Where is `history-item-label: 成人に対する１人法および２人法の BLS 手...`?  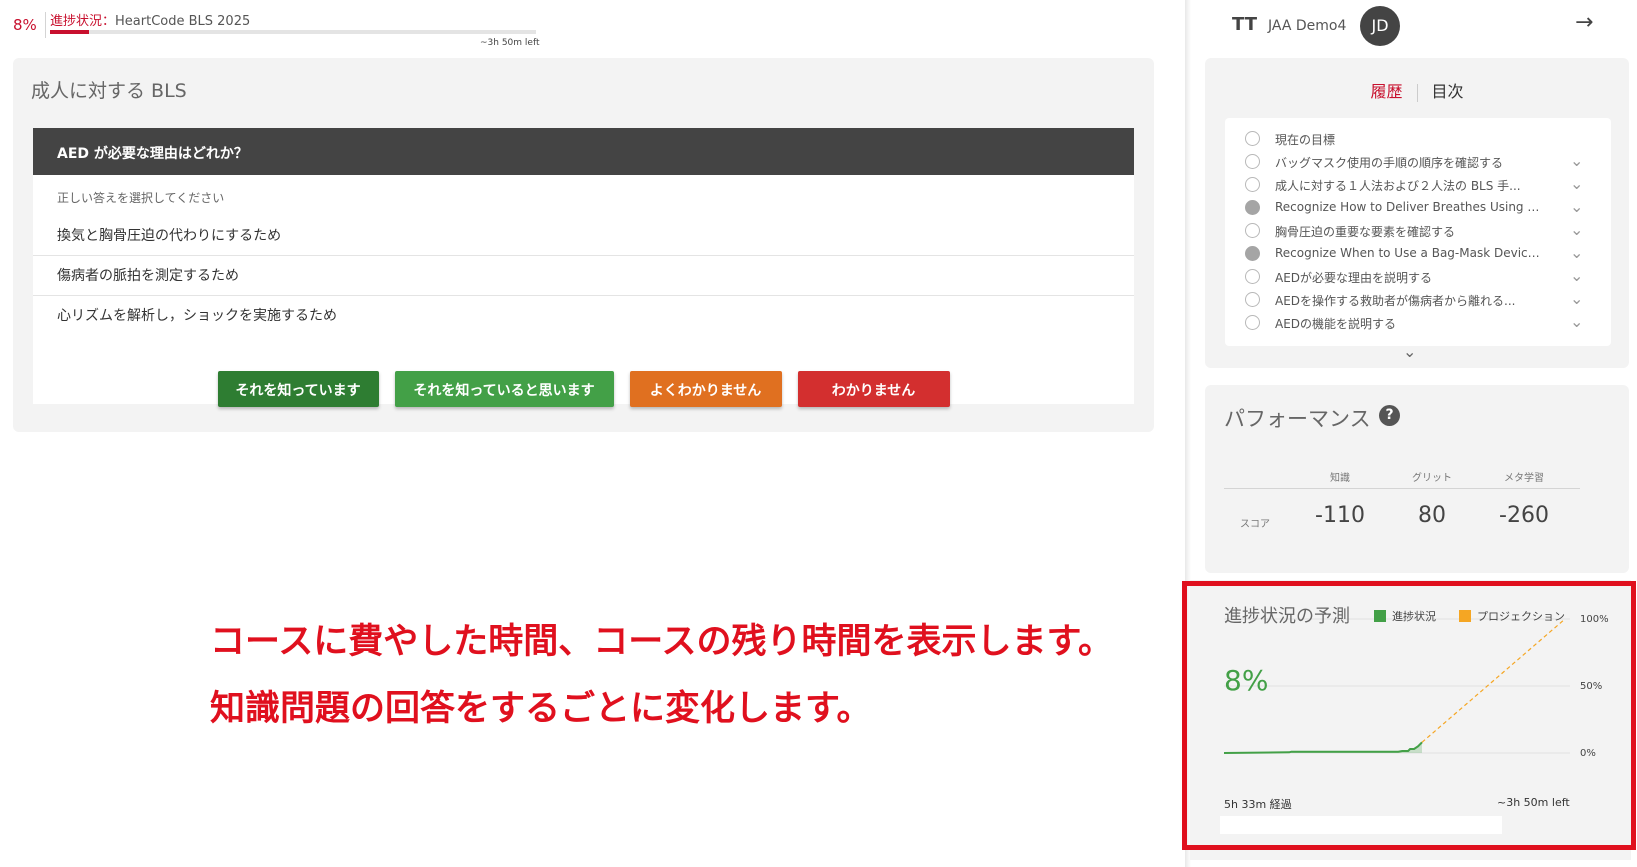 history-item-label: 成人に対する１人法および２人法の BLS 手... is located at coordinates (1398, 186).